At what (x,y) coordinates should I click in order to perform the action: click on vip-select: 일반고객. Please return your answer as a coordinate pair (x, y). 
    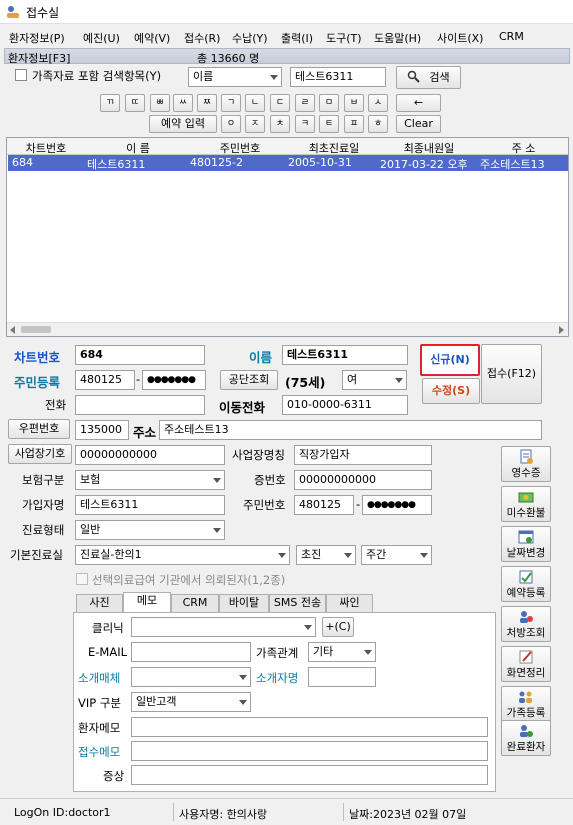
    Looking at the image, I should click on (191, 702).